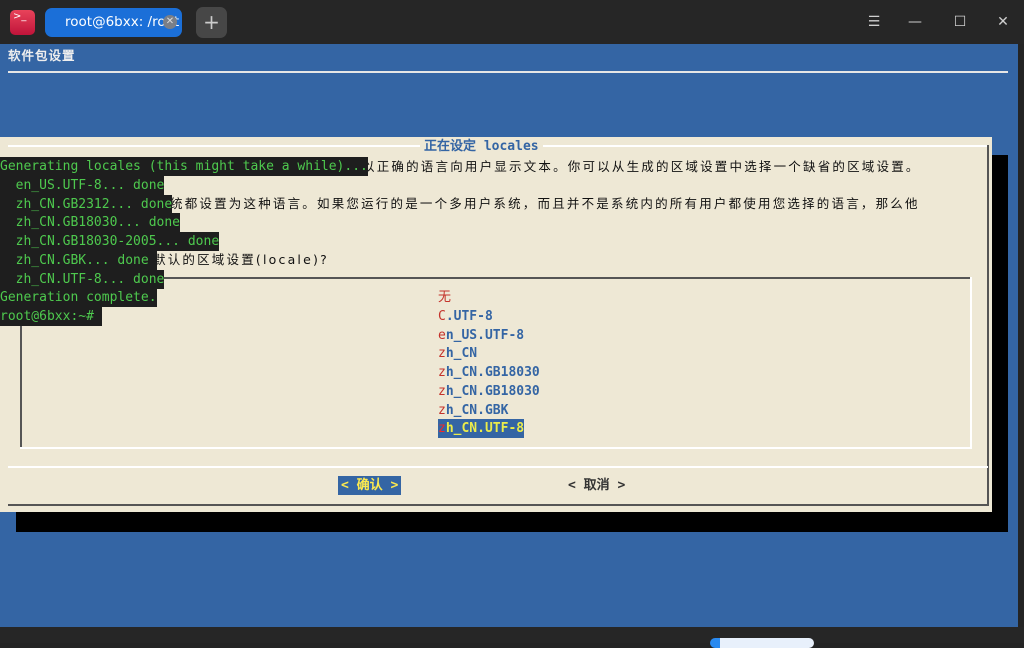 The height and width of the screenshot is (648, 1024). What do you see at coordinates (442, 316) in the screenshot?
I see `hotkey-char: C` at bounding box center [442, 316].